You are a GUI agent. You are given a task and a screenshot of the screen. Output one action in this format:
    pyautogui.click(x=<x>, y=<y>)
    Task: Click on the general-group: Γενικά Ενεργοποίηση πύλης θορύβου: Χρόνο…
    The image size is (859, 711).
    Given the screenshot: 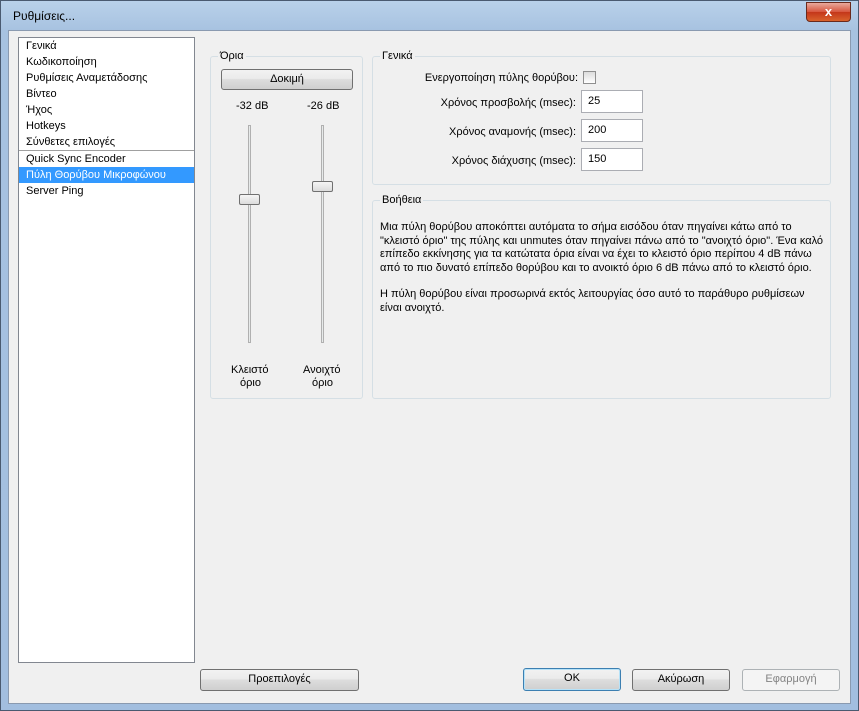 What is the action you would take?
    pyautogui.click(x=601, y=117)
    